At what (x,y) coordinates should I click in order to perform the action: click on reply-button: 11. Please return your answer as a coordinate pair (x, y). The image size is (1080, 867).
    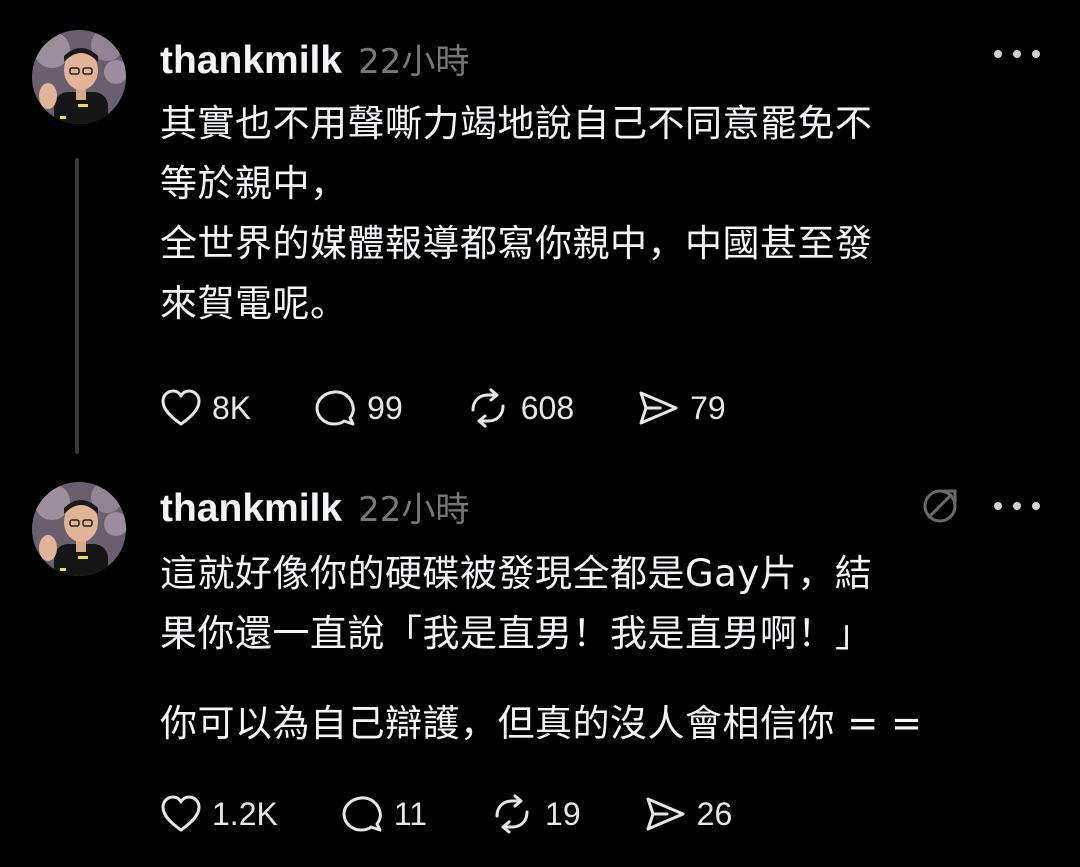
    Looking at the image, I should click on (383, 814).